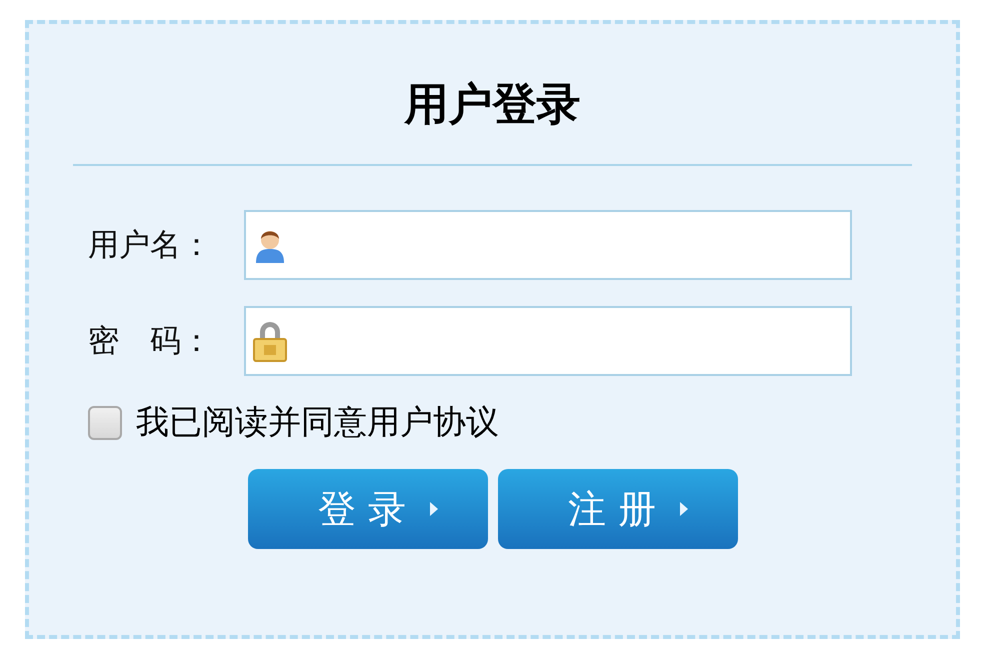 This screenshot has width=984, height=661. Describe the element at coordinates (270, 341) in the screenshot. I see `padlock-icon` at that location.